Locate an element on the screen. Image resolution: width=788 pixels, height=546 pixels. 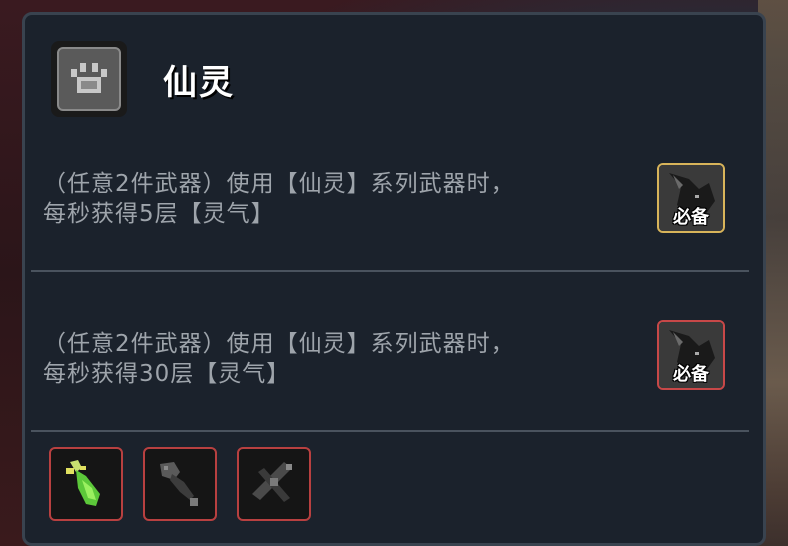
effect-text-line: 每秒获得5层【灵气】 is located at coordinates (159, 214).